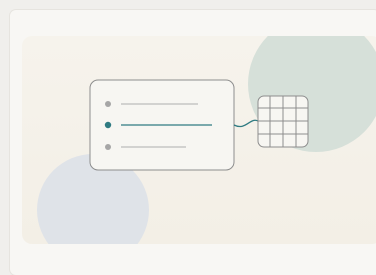 Image resolution: width=376 pixels, height=275 pixels. What do you see at coordinates (108, 125) in the screenshot?
I see `list-item-dot-active` at bounding box center [108, 125].